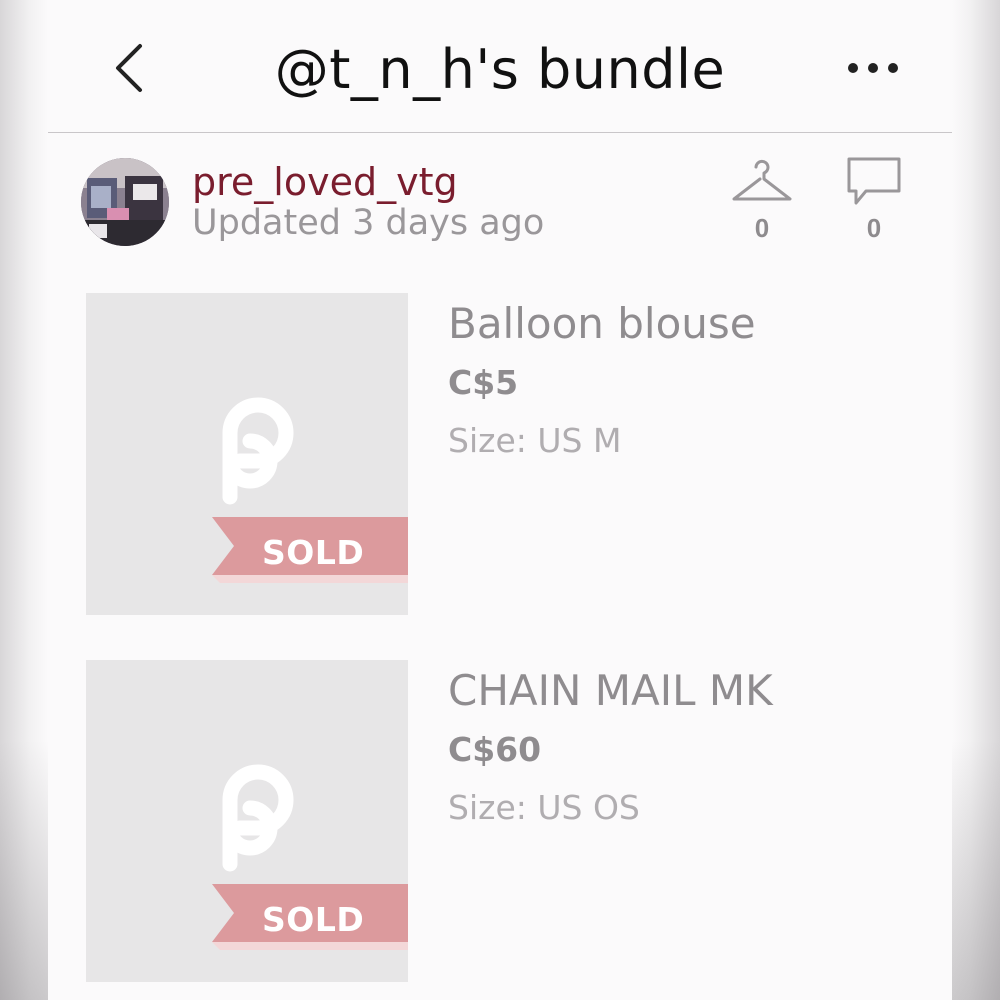 The image size is (1000, 1000). I want to click on comment-bubble-icon, so click(874, 181).